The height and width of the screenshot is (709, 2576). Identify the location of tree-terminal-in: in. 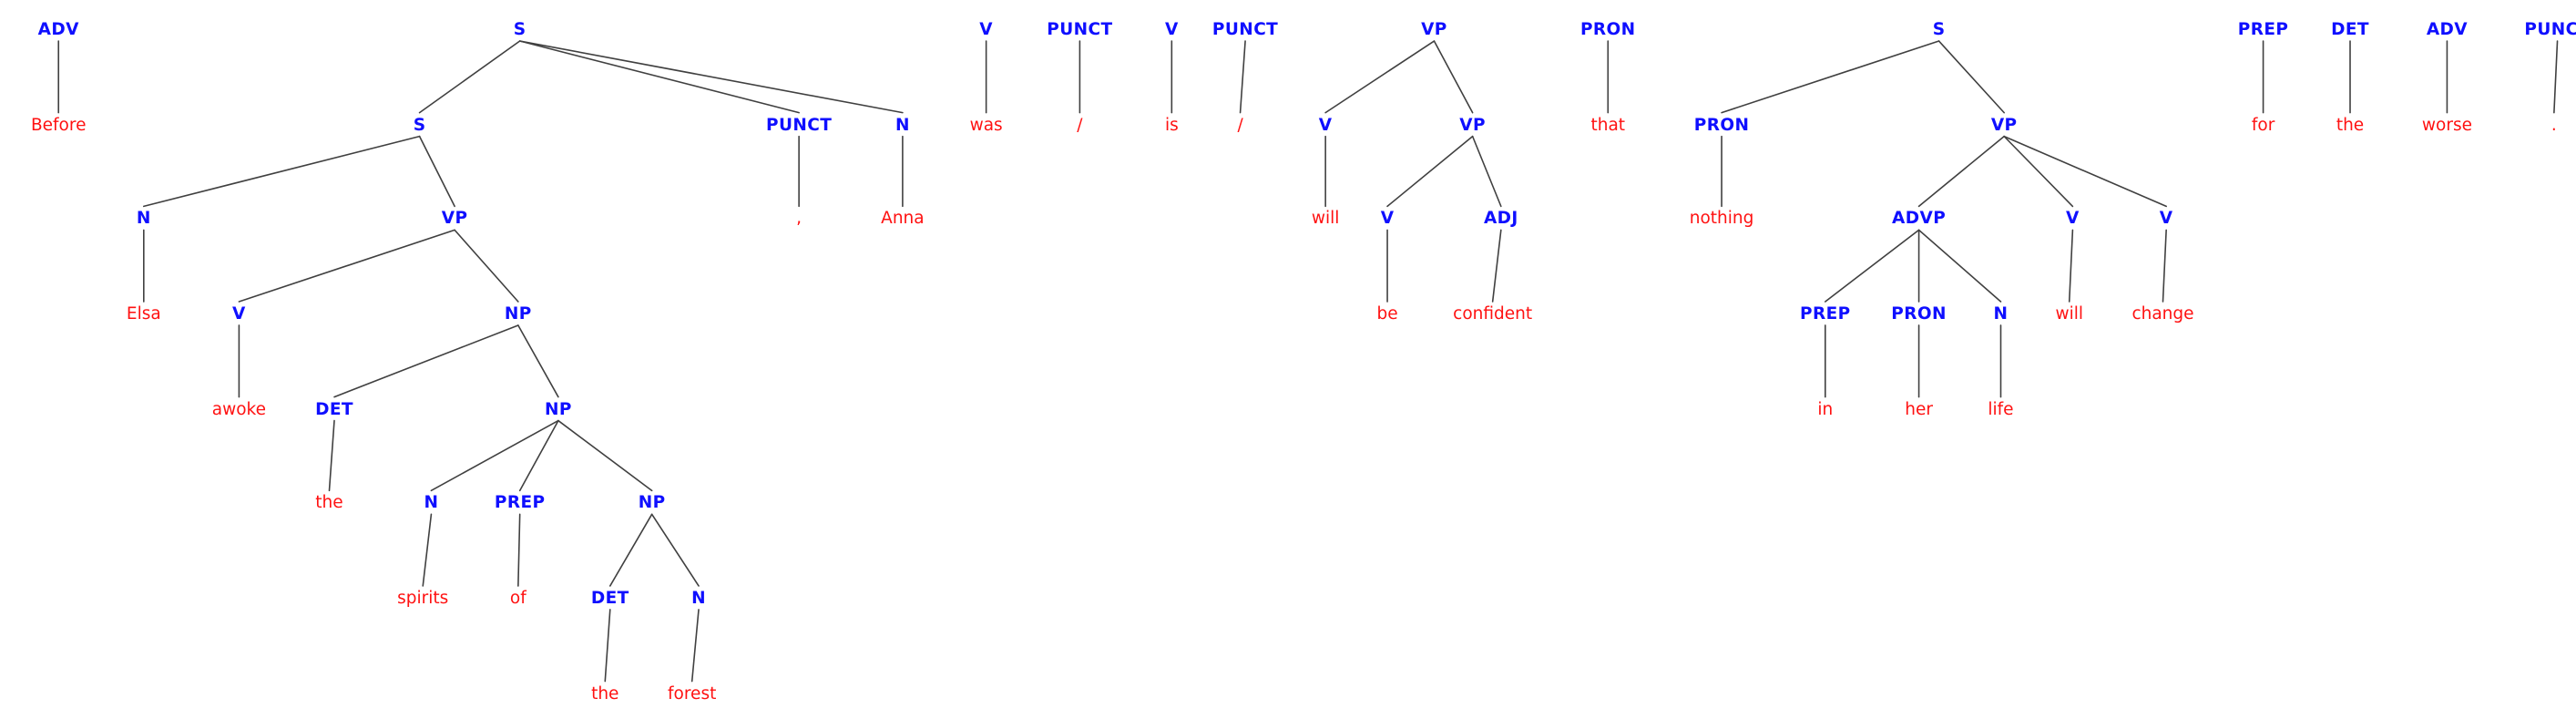
(1826, 409).